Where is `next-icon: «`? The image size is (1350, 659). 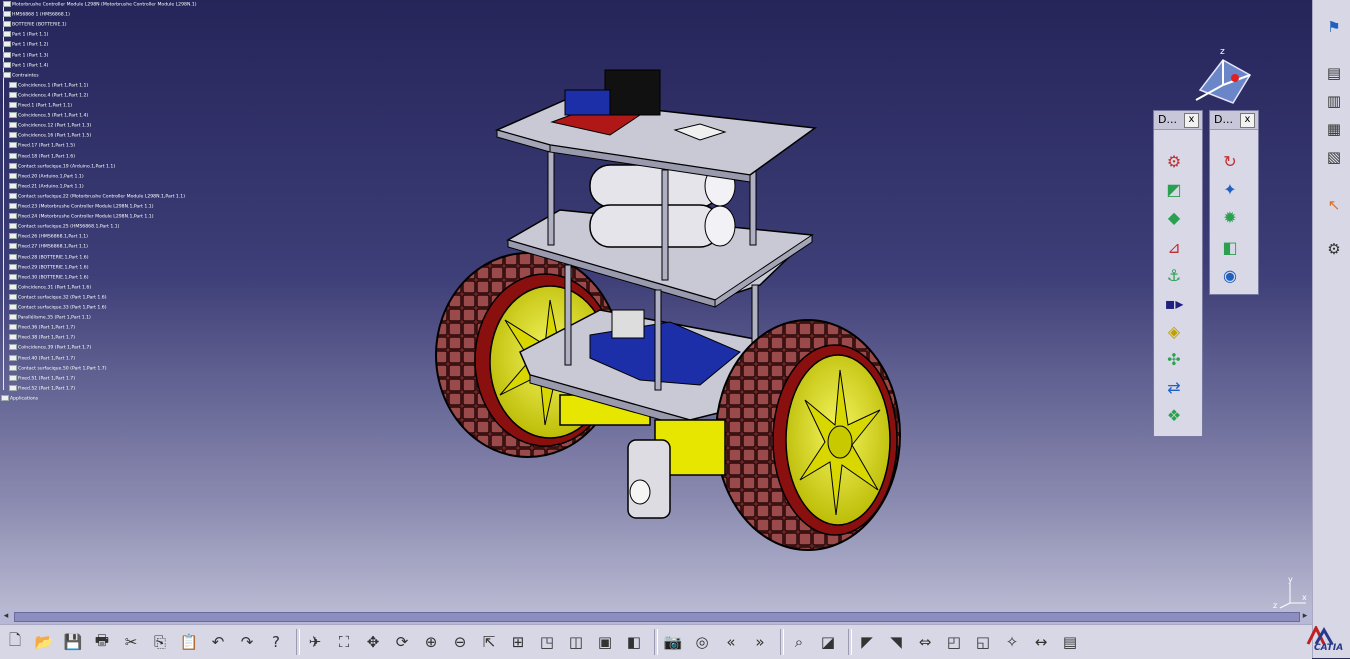 next-icon: « is located at coordinates (731, 642).